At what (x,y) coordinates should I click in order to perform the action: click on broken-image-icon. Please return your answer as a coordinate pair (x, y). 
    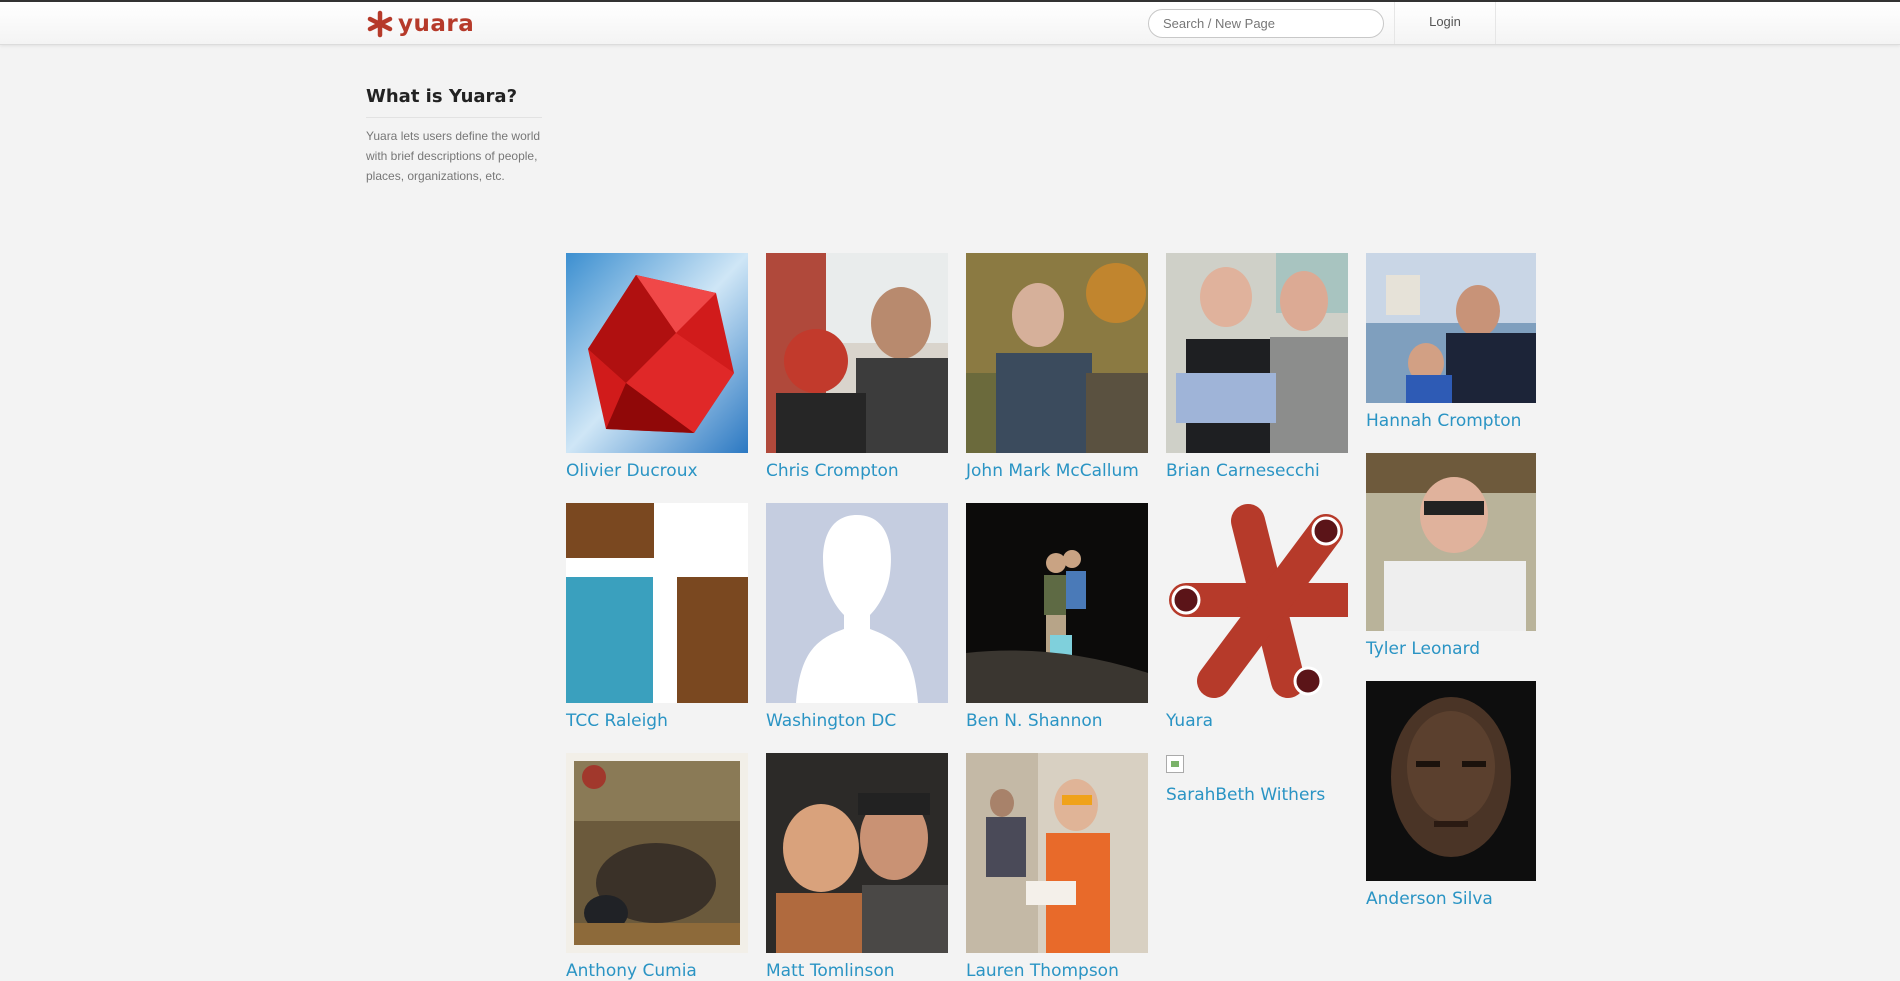
    Looking at the image, I should click on (1175, 764).